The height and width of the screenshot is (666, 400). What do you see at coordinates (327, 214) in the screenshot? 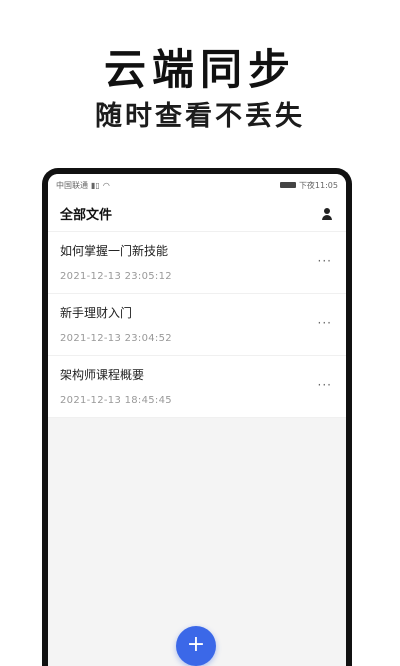
I see `user-icon` at bounding box center [327, 214].